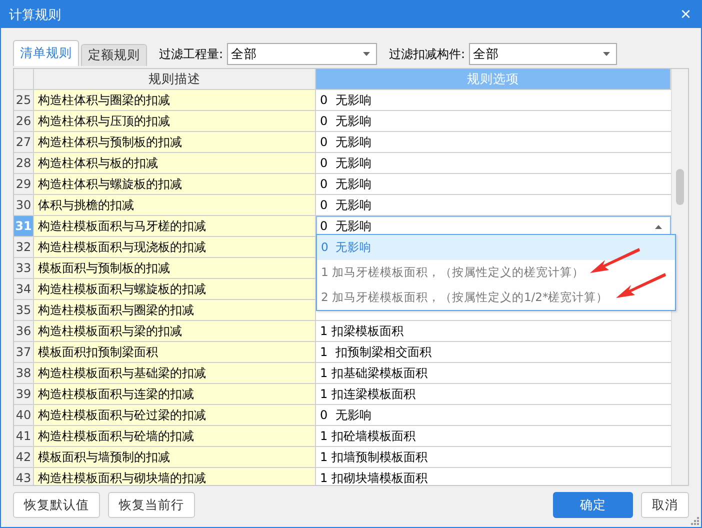 The image size is (702, 528). I want to click on dialog-button: 恢复默认值, so click(56, 505).